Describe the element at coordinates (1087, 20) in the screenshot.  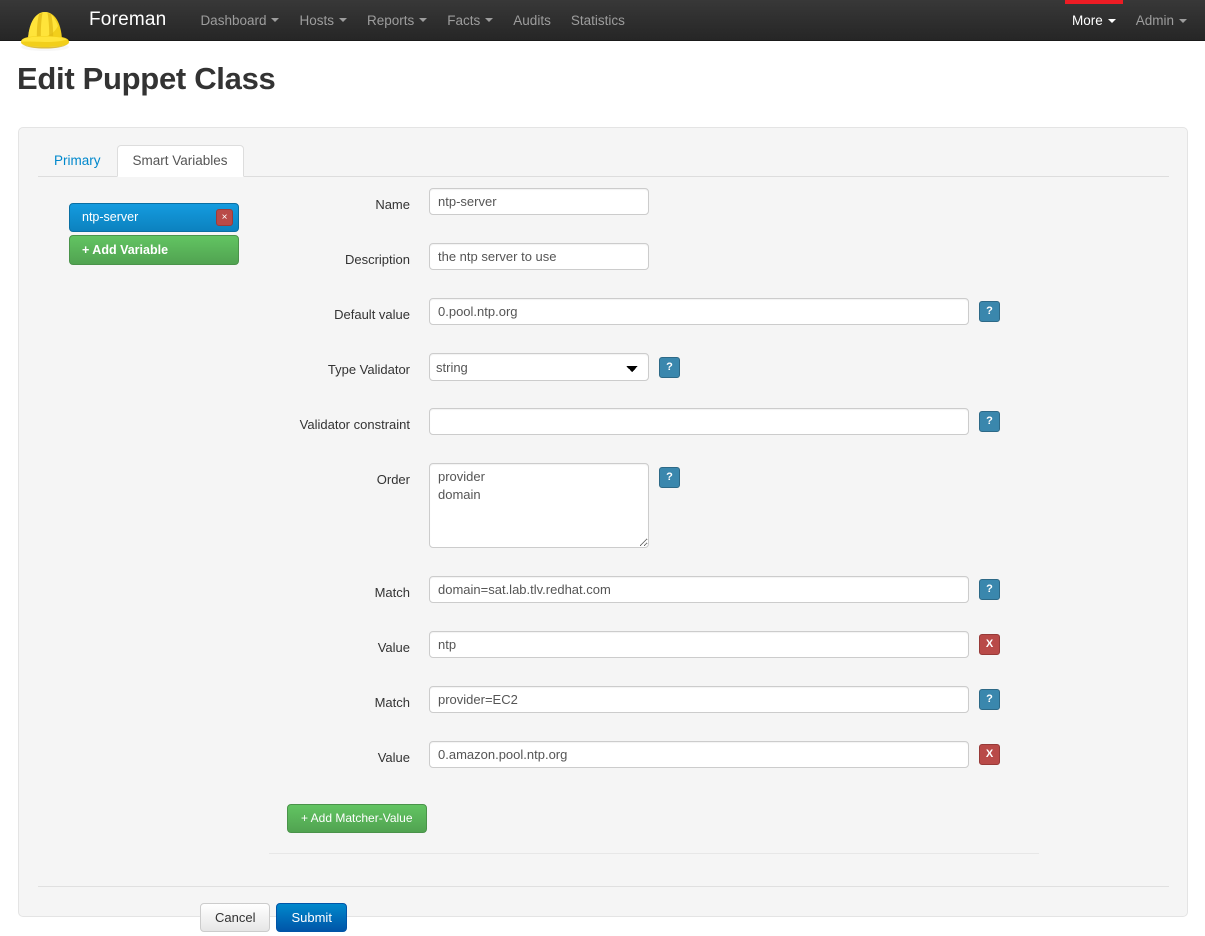
I see `nav-label: More` at that location.